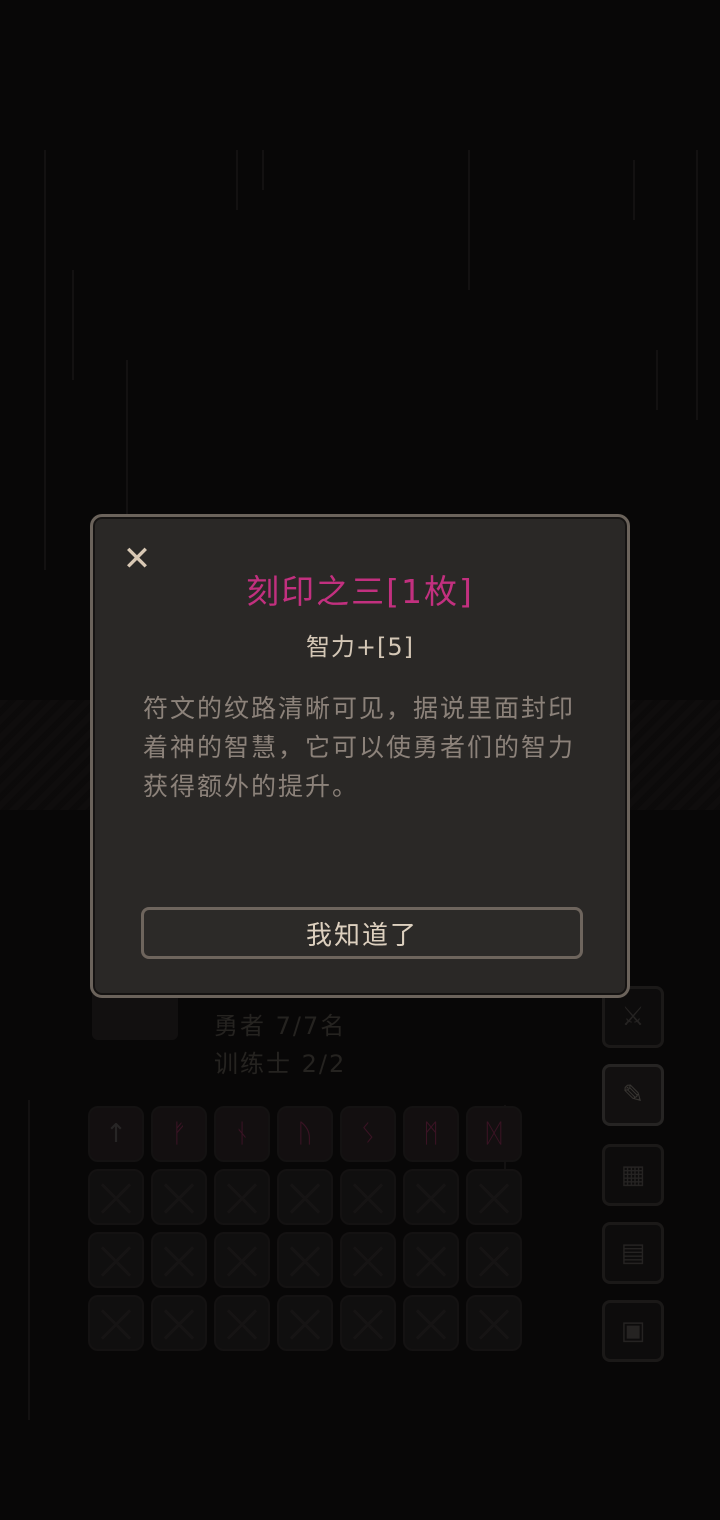 Image resolution: width=720 pixels, height=1520 pixels. Describe the element at coordinates (360, 591) in the screenshot. I see `dialog-title: 刻印之三[1枚]` at that location.